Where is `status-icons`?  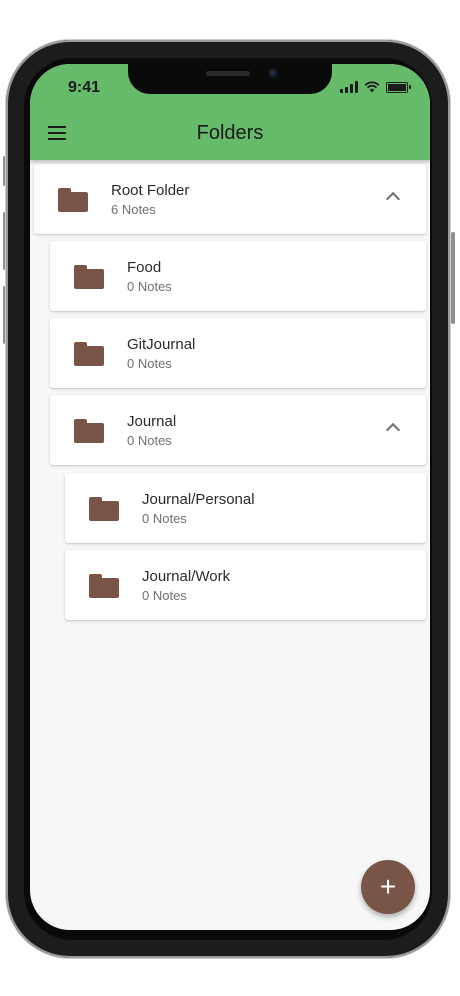
status-icons is located at coordinates (375, 87).